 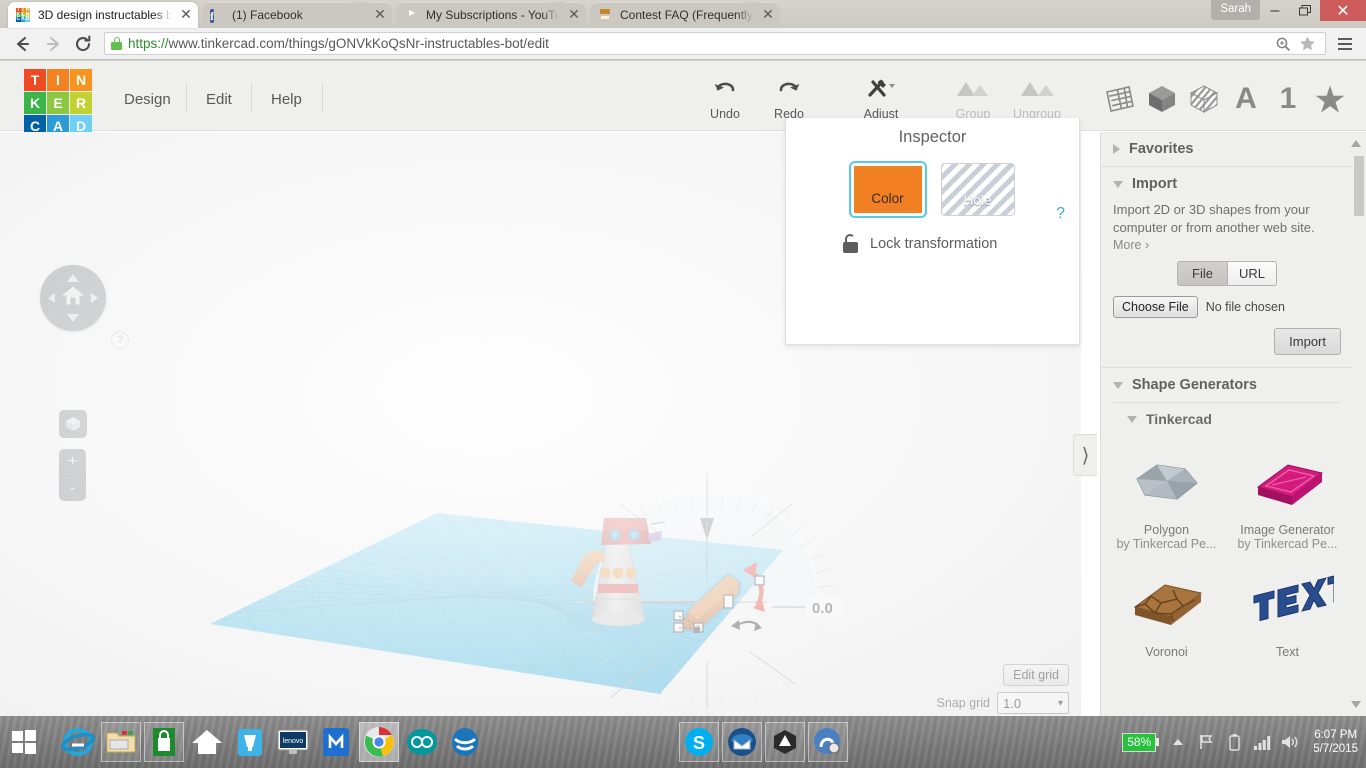 What do you see at coordinates (973, 98) in the screenshot?
I see `group-button: Group` at bounding box center [973, 98].